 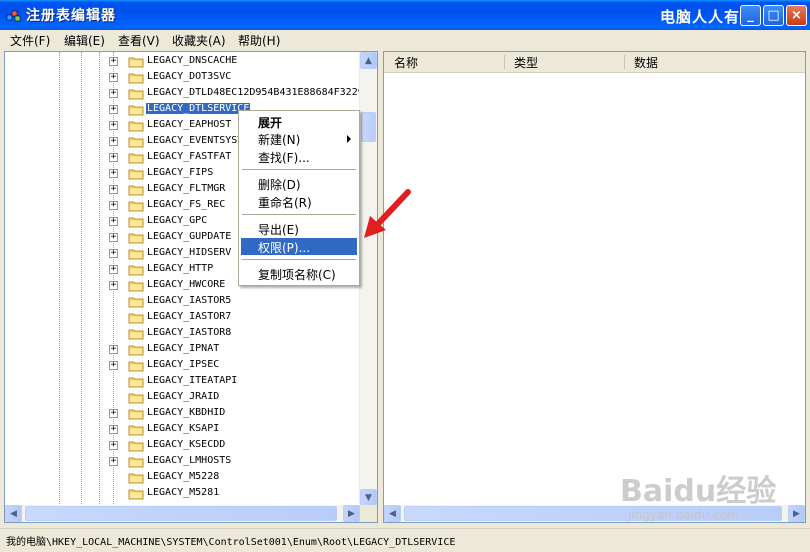 What do you see at coordinates (285, 203) in the screenshot?
I see `ctx-rename-label: 重命名(R)` at bounding box center [285, 203].